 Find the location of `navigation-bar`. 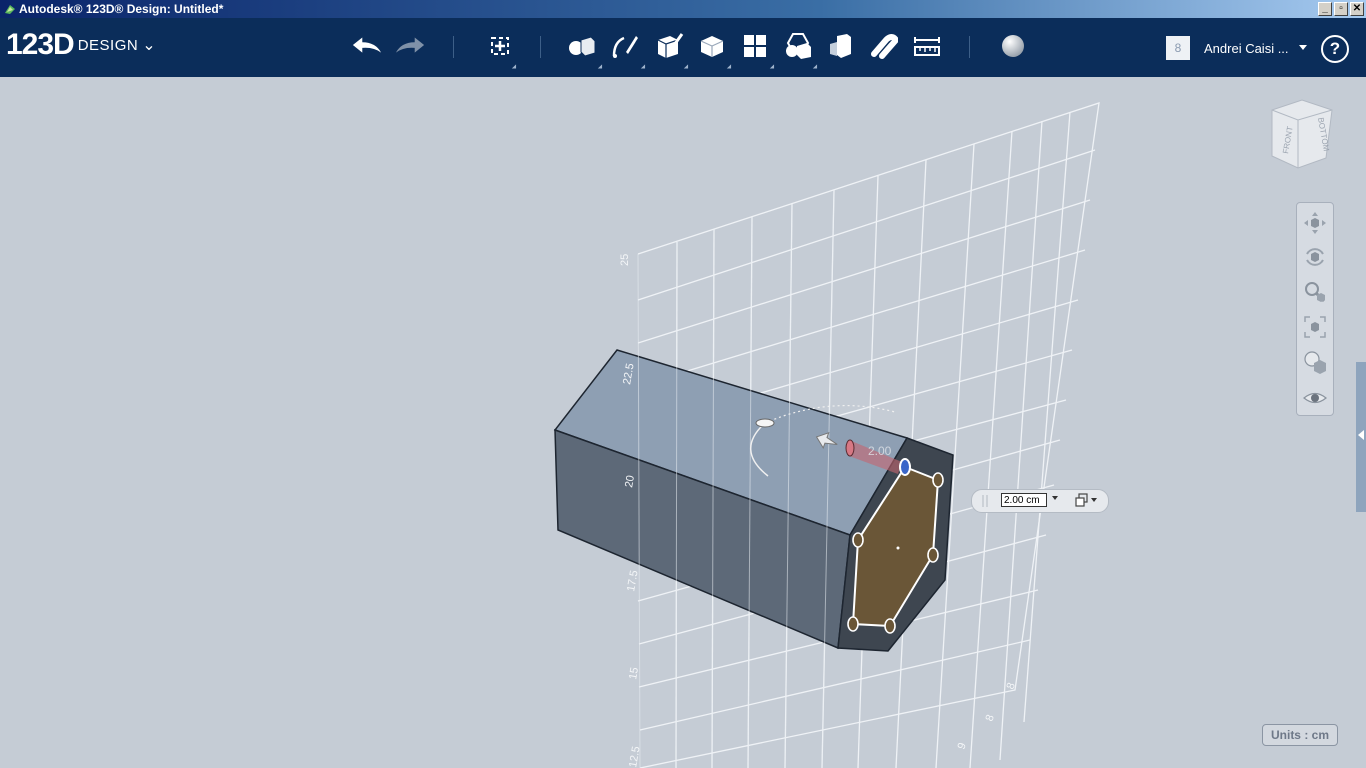

navigation-bar is located at coordinates (1315, 309).